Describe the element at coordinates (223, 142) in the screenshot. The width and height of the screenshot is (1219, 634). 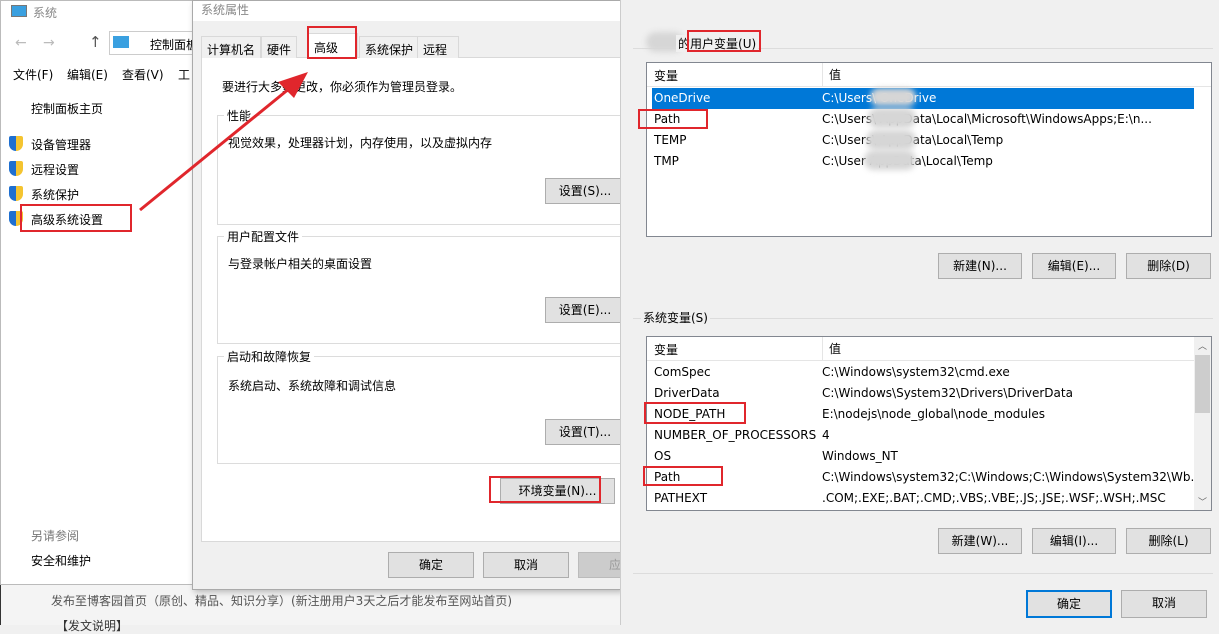
I see `annotation-arrow` at that location.